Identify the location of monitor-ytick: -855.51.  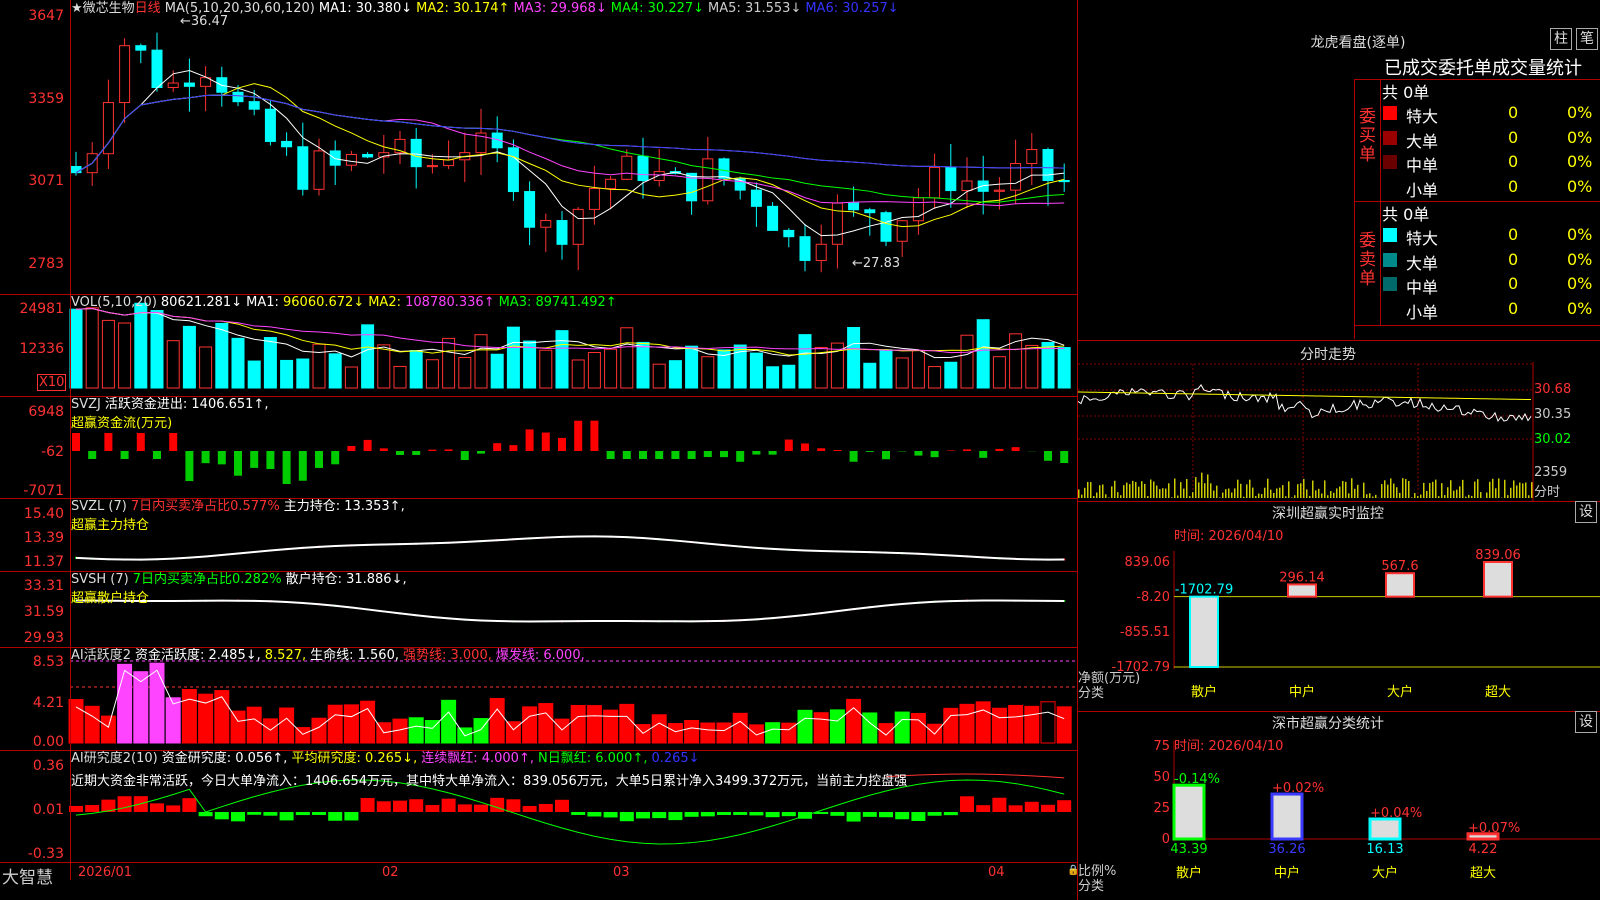
(1145, 632).